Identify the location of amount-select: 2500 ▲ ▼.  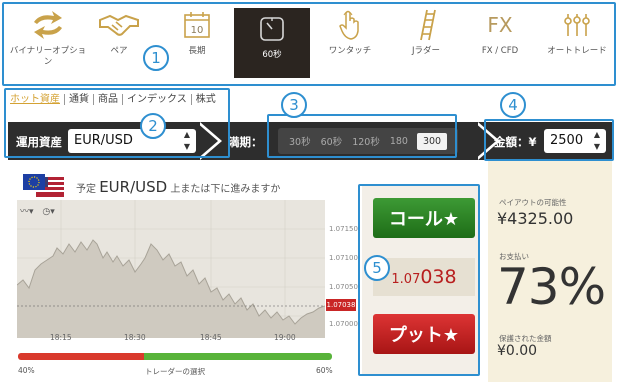
(575, 141).